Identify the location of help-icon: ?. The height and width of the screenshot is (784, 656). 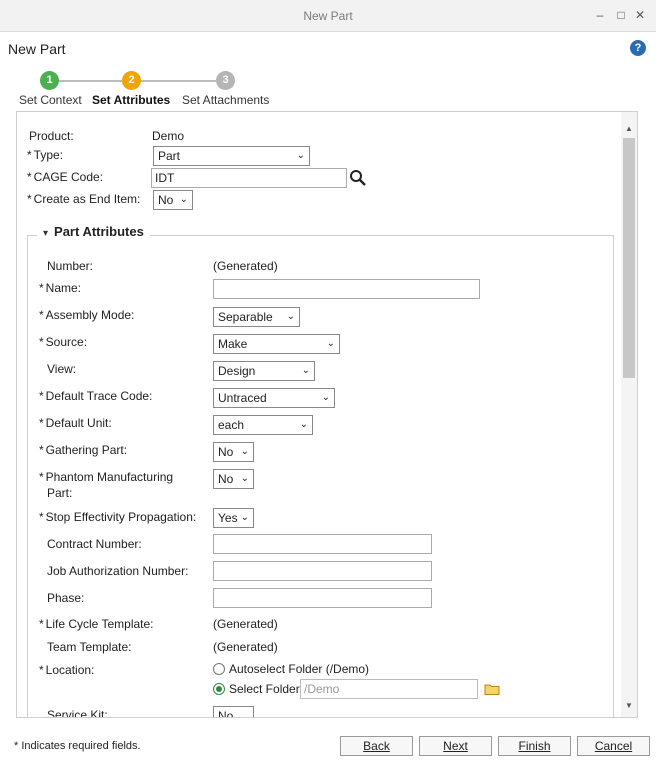
(638, 48).